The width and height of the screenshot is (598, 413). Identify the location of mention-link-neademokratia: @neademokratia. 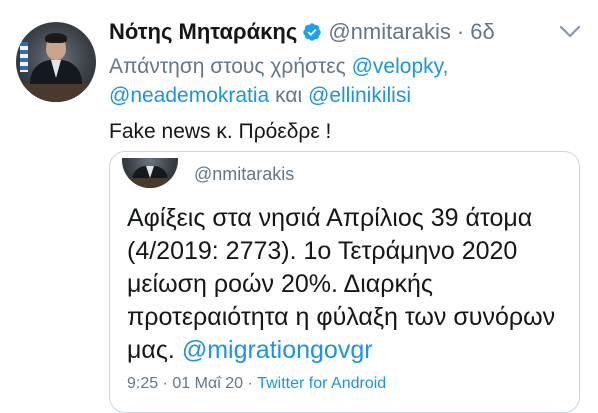
(189, 95).